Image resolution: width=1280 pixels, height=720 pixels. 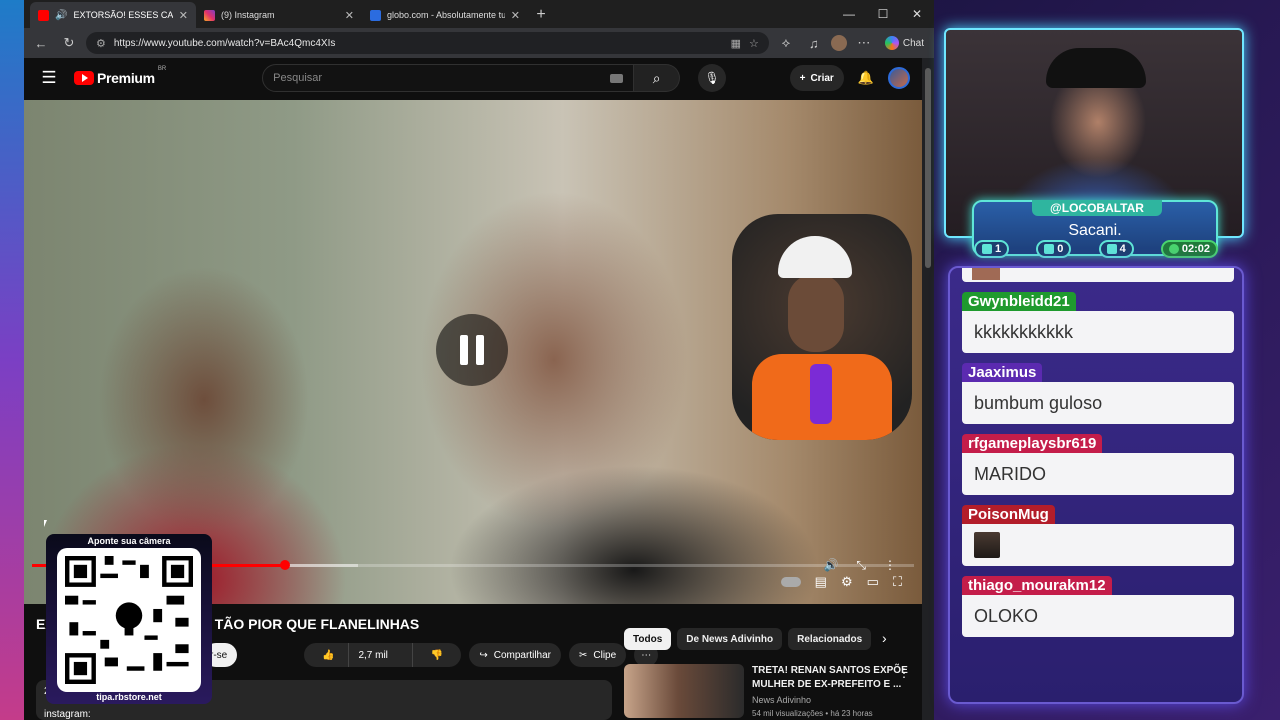 What do you see at coordinates (998, 249) in the screenshot?
I see `chat-count: 1` at bounding box center [998, 249].